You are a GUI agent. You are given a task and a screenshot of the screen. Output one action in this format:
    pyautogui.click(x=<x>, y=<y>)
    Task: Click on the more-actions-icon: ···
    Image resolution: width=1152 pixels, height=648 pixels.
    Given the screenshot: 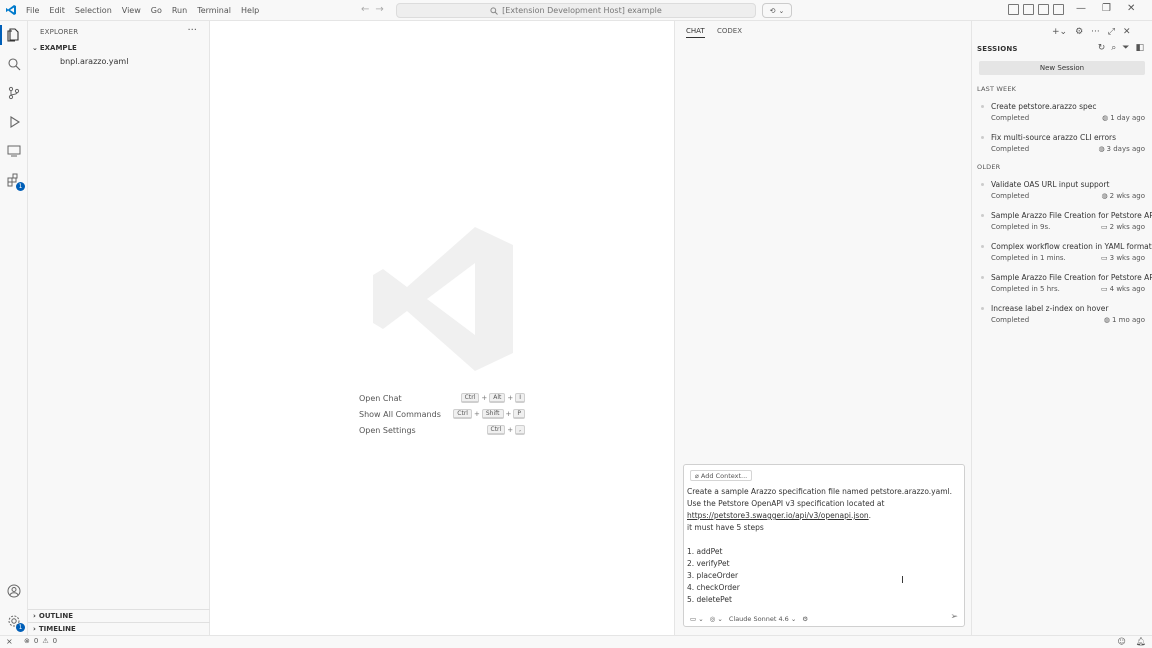 What is the action you would take?
    pyautogui.click(x=192, y=30)
    